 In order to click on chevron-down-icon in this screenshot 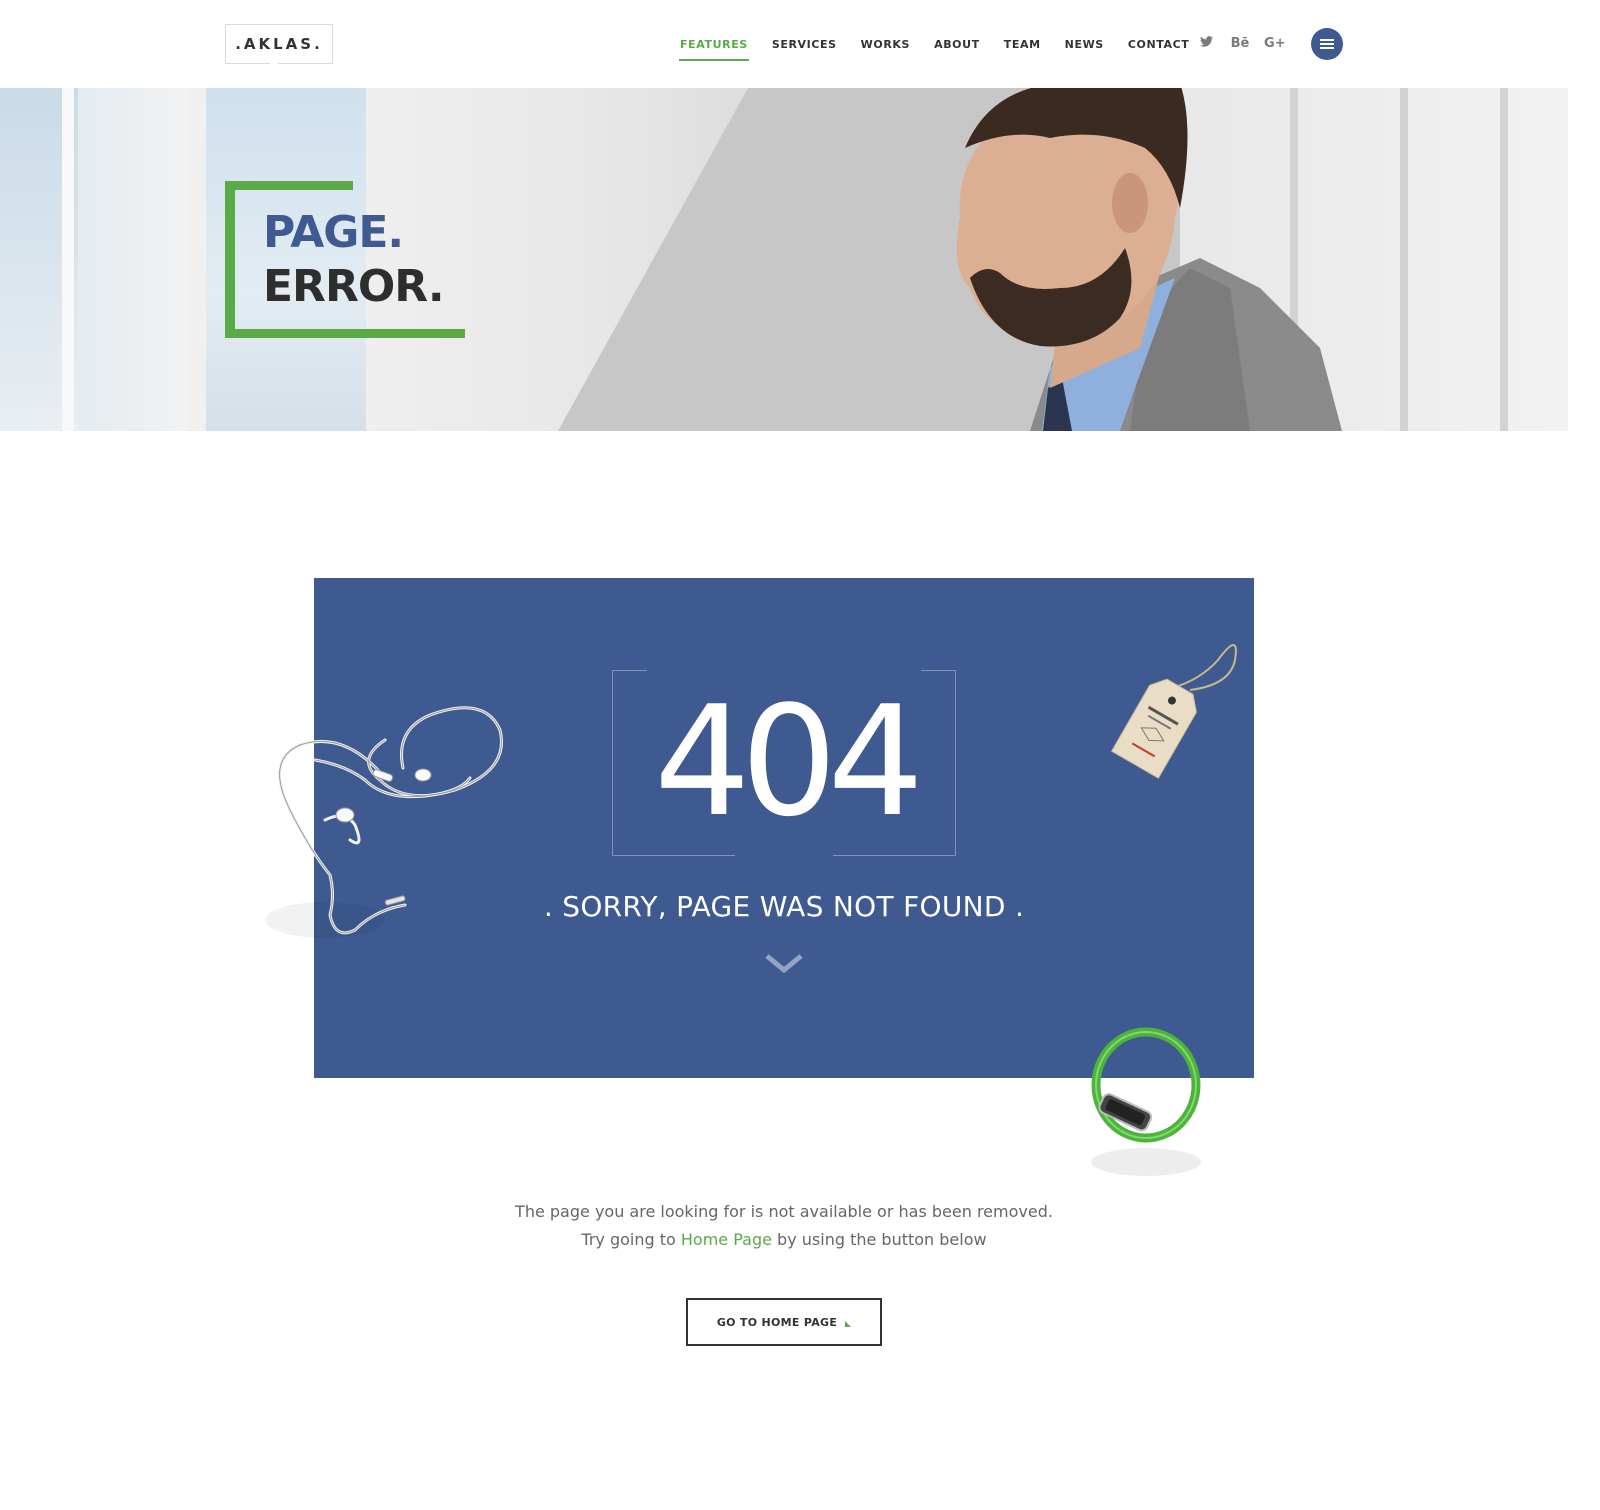, I will do `click(784, 963)`.